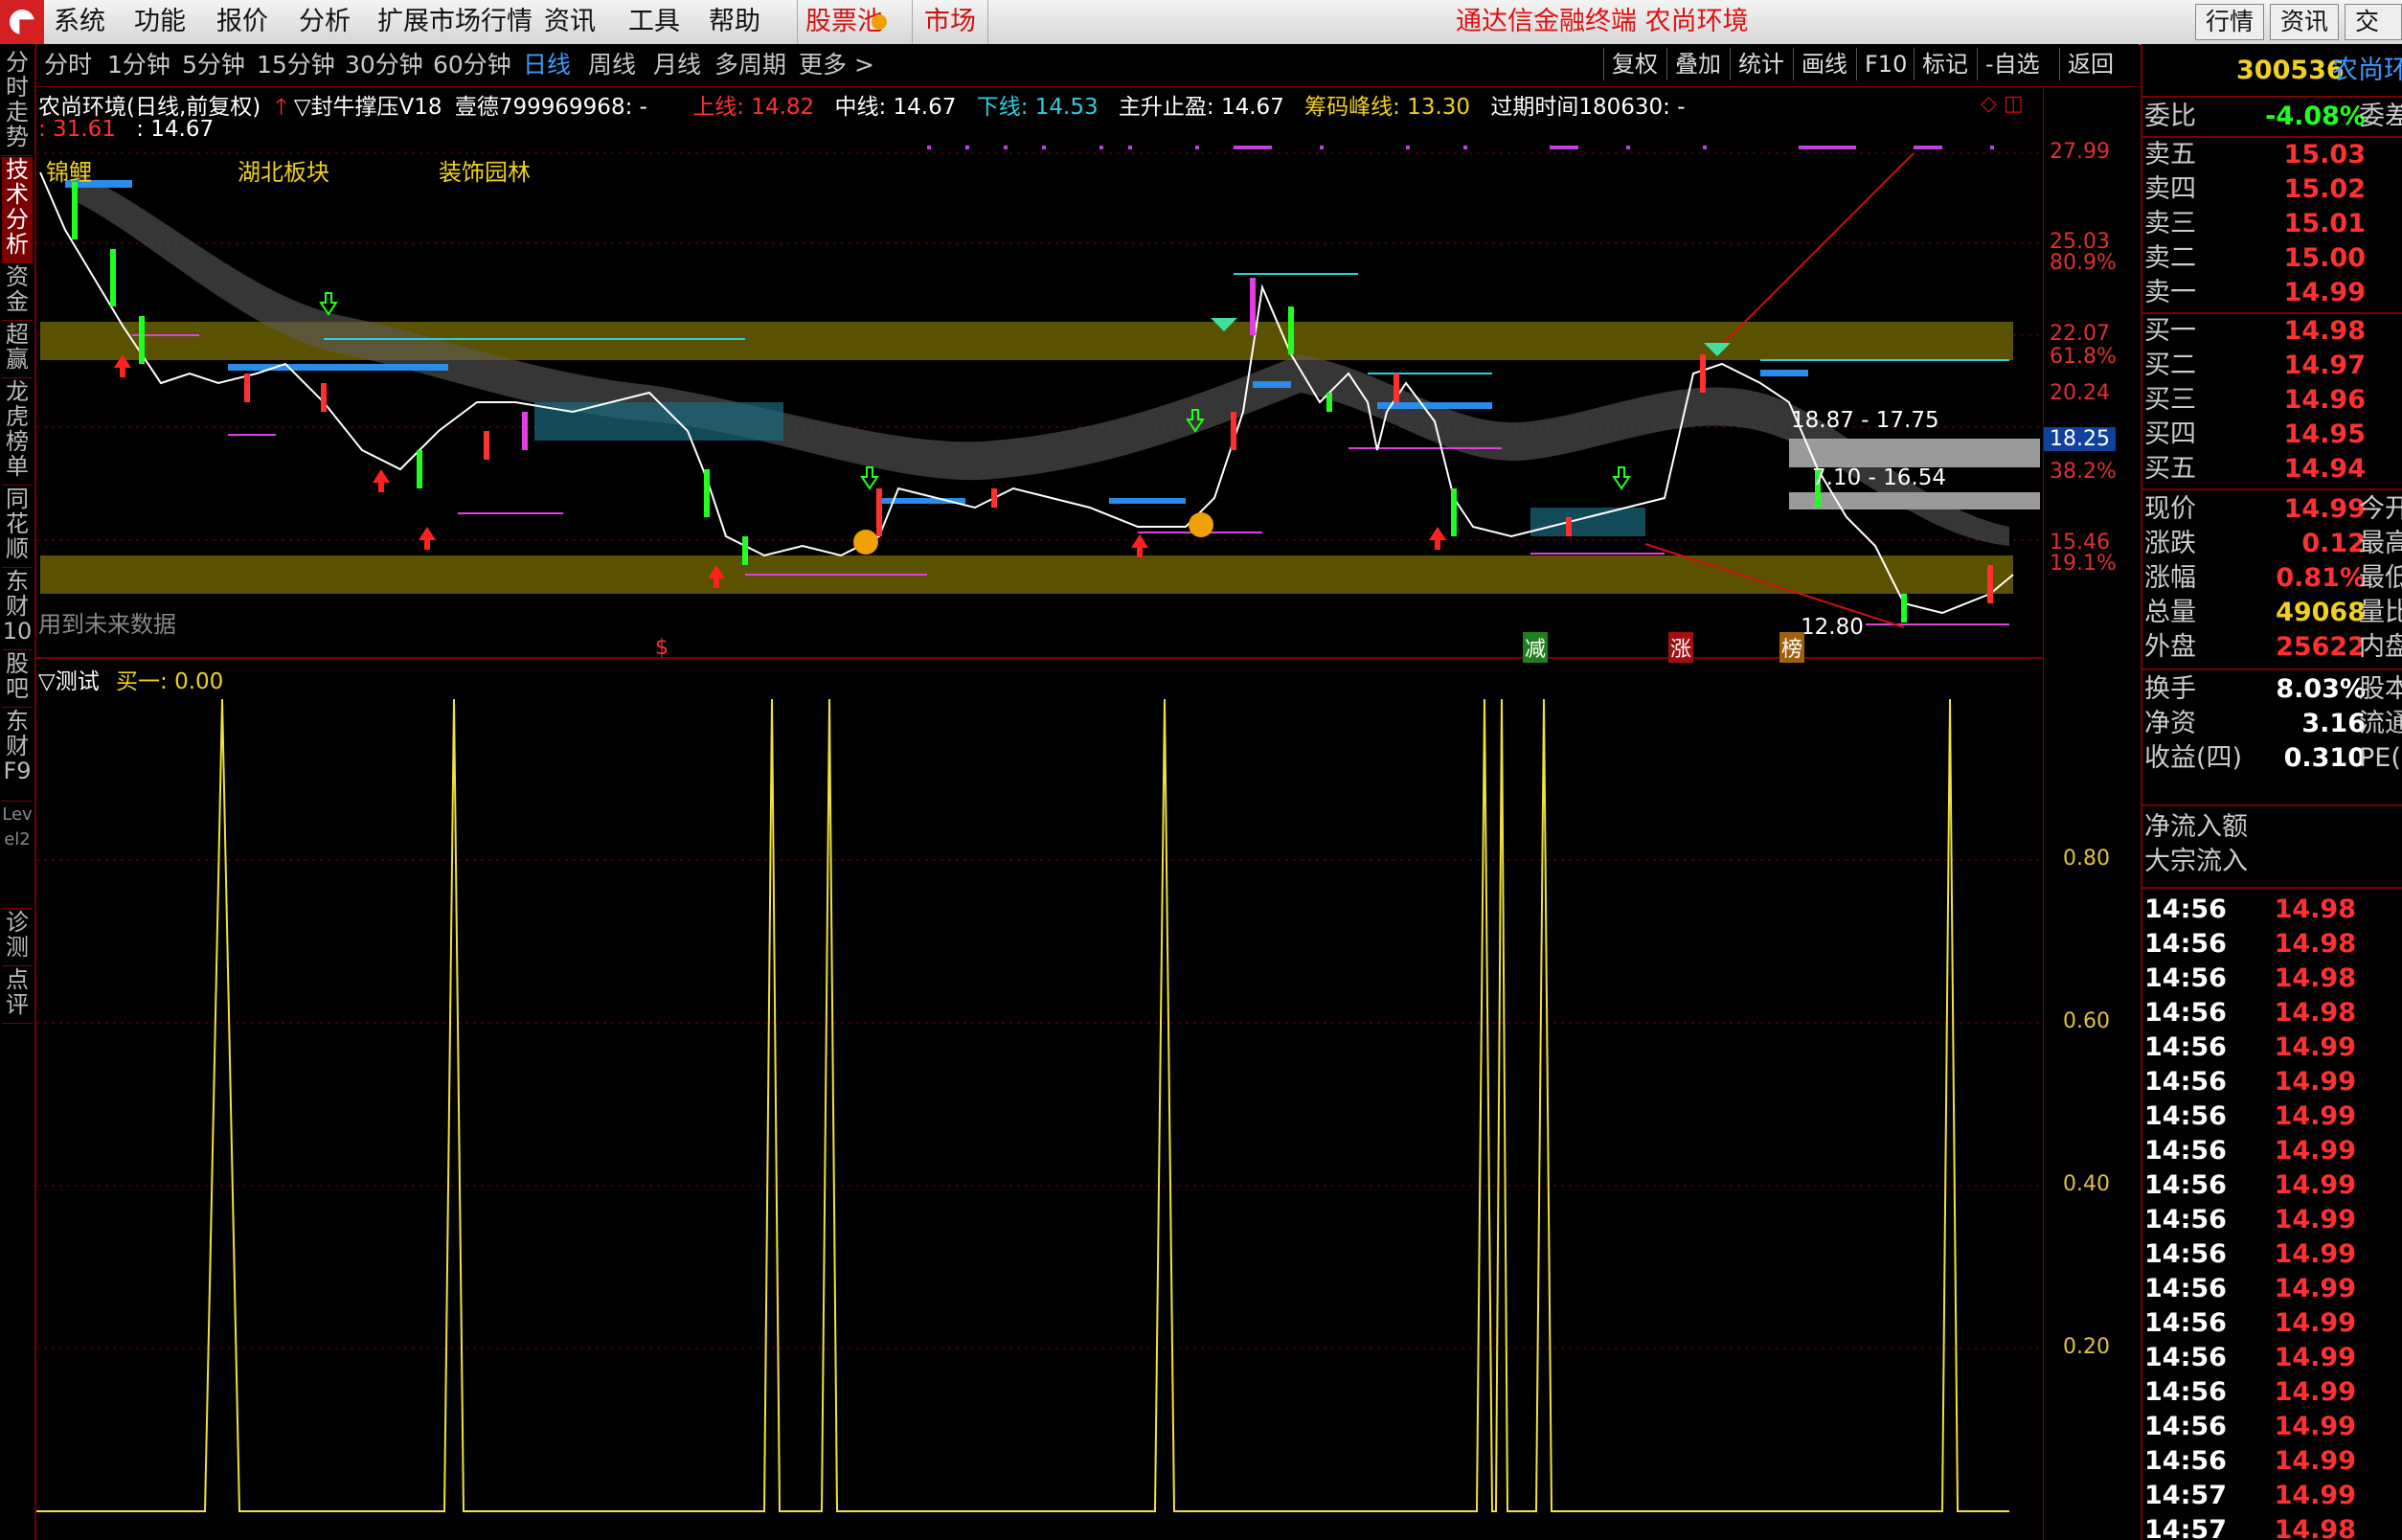 This screenshot has height=1540, width=2402. What do you see at coordinates (17, 350) in the screenshot?
I see `tab-super-win: 超赢` at bounding box center [17, 350].